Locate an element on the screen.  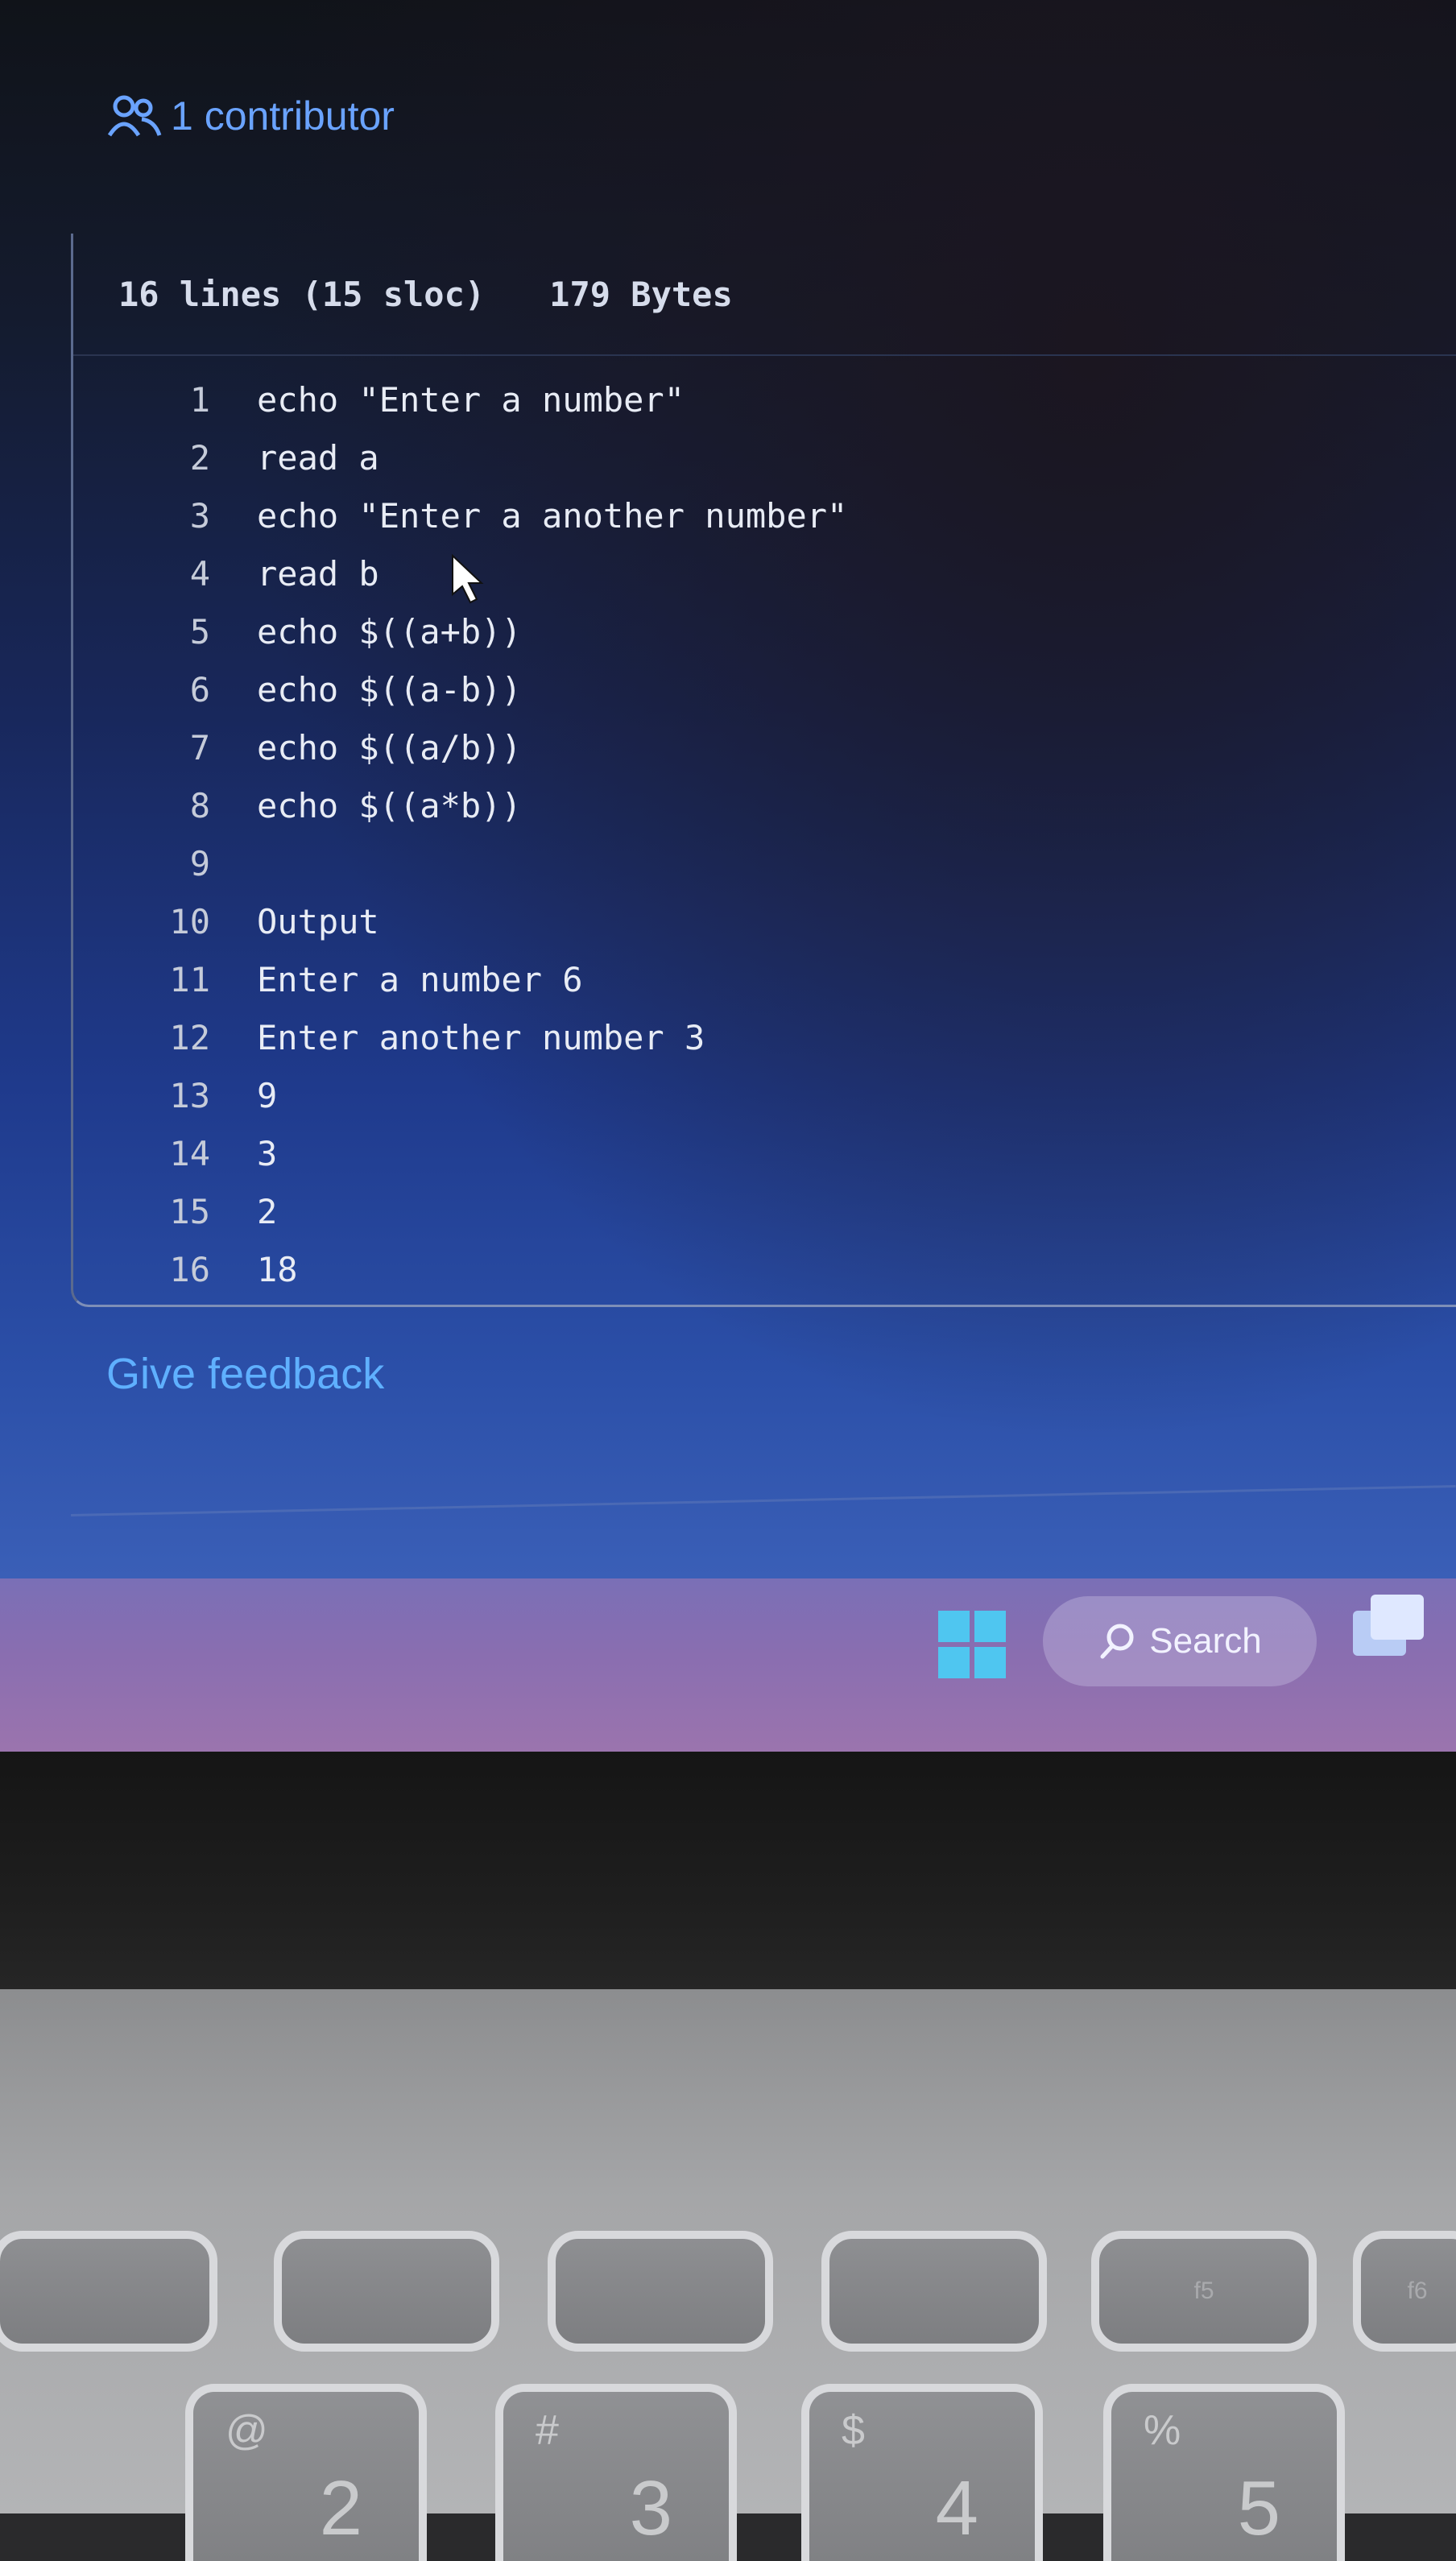
code-line: 8 echo $((a*b)) is located at coordinates (757, 805).